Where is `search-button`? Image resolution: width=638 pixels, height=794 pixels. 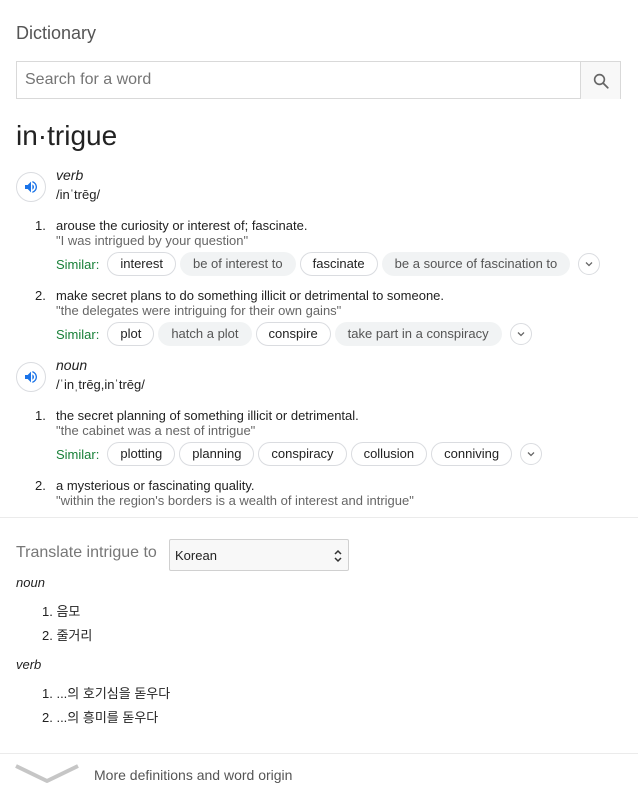 search-button is located at coordinates (600, 80).